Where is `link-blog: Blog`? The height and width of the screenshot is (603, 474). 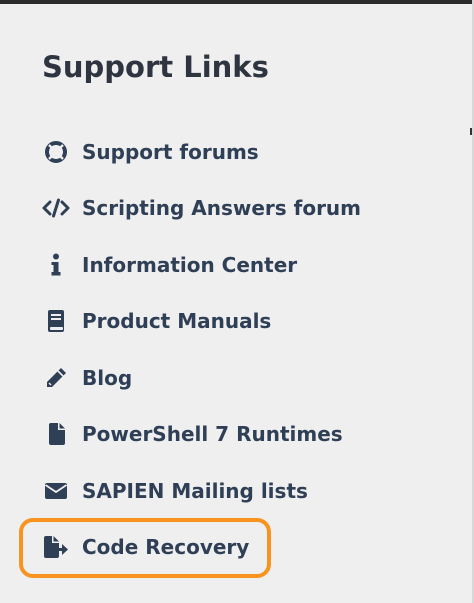
link-blog: Blog is located at coordinates (87, 378).